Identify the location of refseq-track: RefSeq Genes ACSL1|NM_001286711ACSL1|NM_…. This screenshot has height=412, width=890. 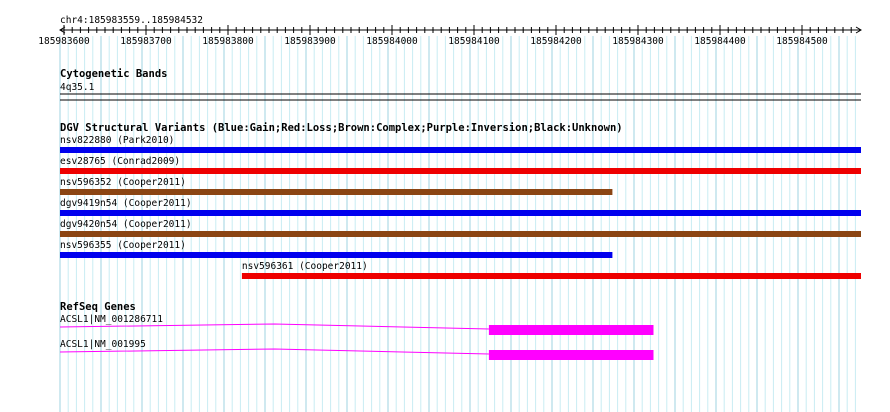
(356, 330).